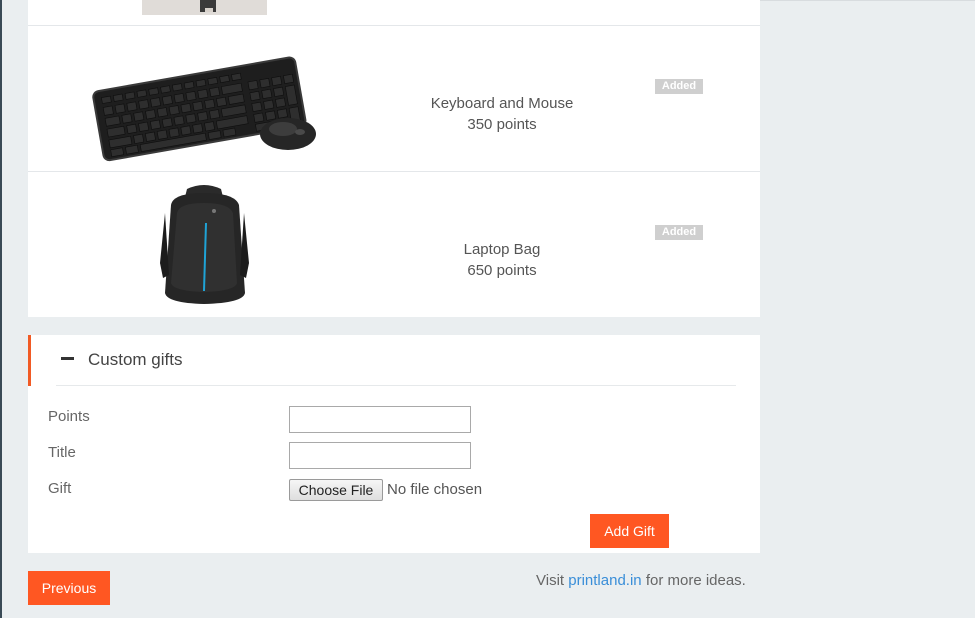 This screenshot has width=975, height=618. Describe the element at coordinates (69, 588) in the screenshot. I see `previous-button: Previous` at that location.